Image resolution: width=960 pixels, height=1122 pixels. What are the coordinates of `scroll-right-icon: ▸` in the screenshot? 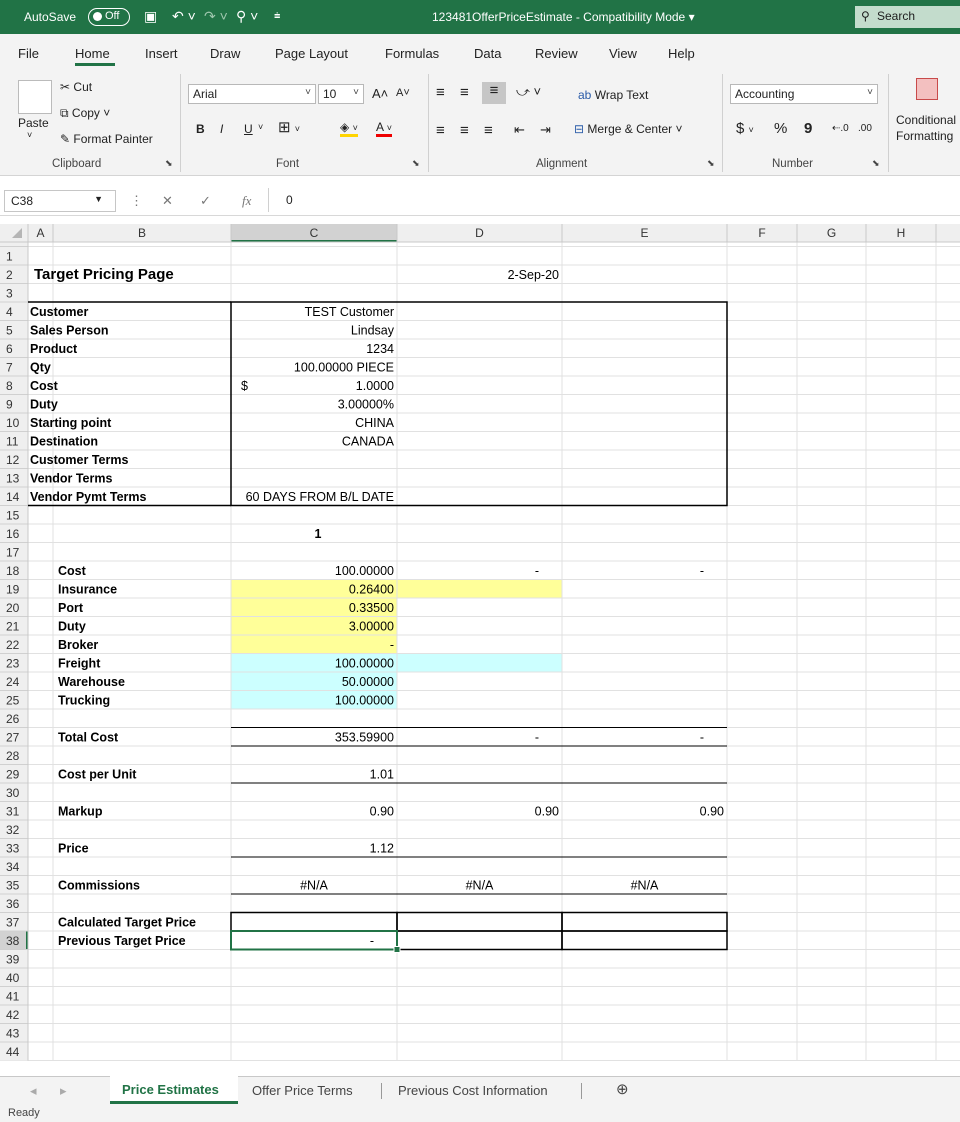 It's located at (63, 1091).